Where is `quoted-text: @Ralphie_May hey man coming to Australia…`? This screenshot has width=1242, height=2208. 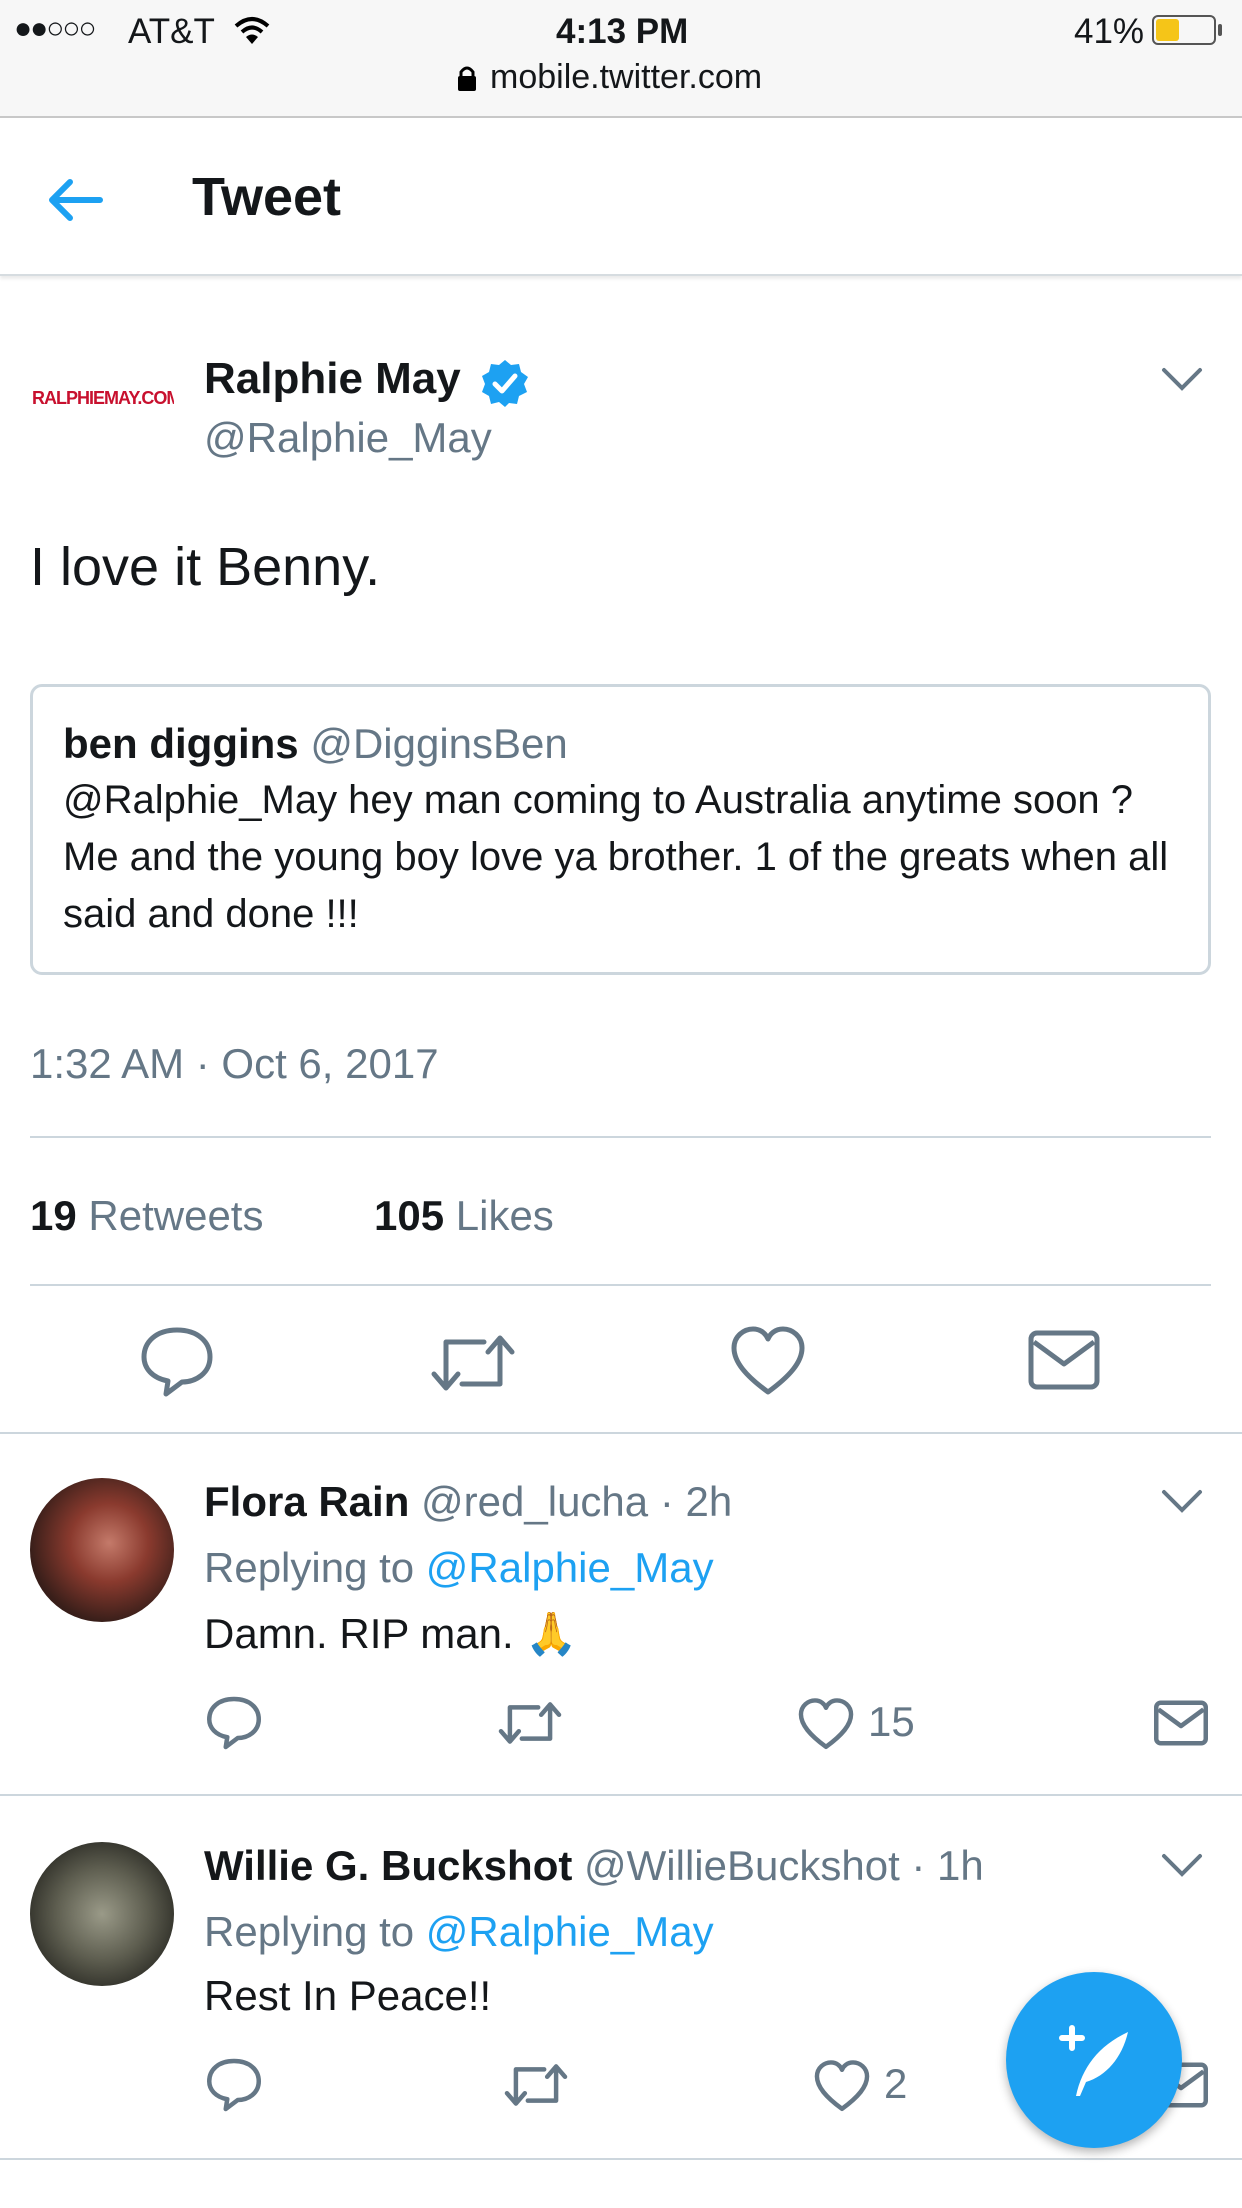 quoted-text: @Ralphie_May hey man coming to Australia… is located at coordinates (616, 857).